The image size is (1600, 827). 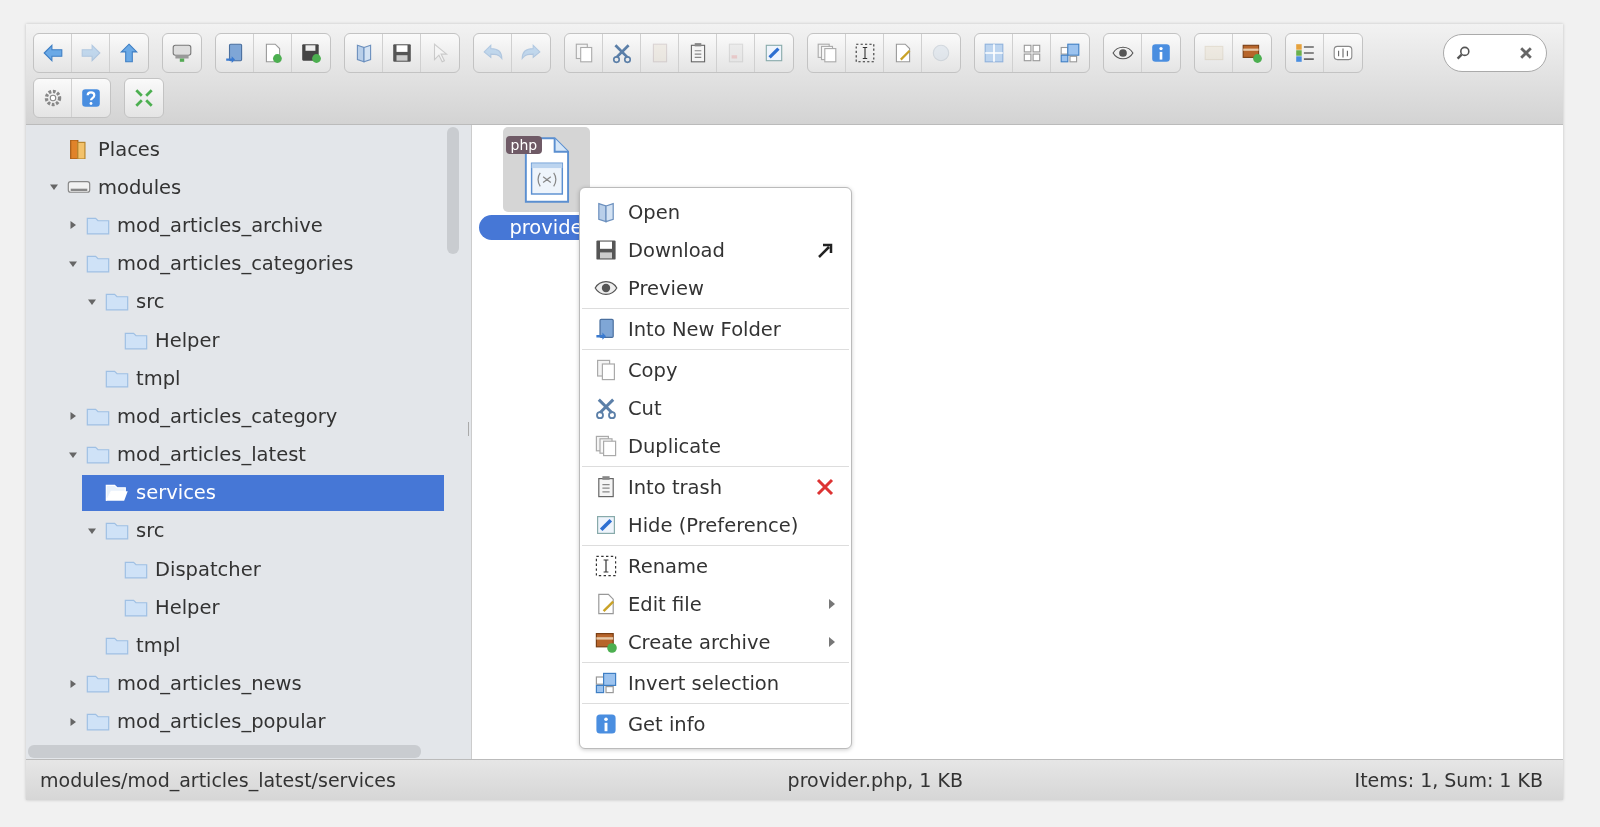 I want to click on help-icon, so click(x=91, y=98).